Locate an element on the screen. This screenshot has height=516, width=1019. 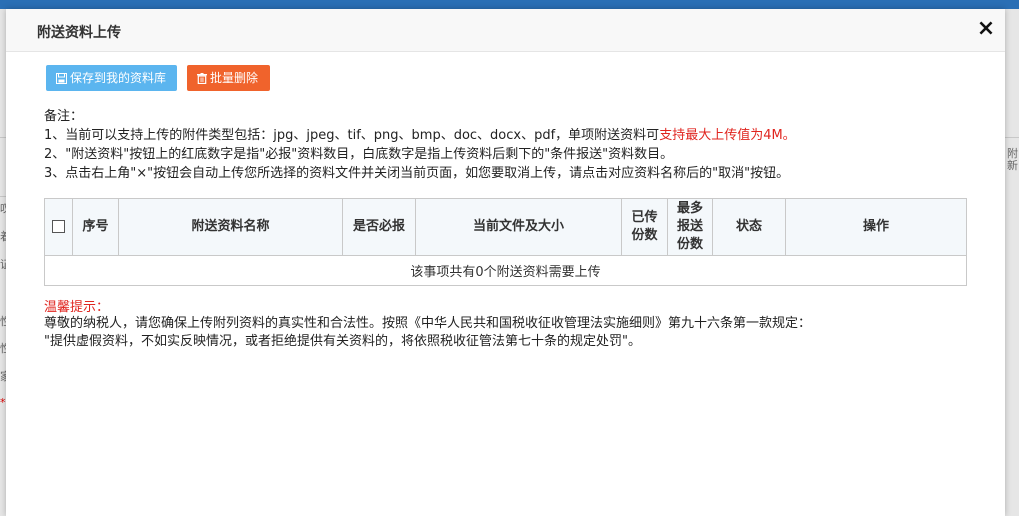
close-icon: × is located at coordinates (986, 29).